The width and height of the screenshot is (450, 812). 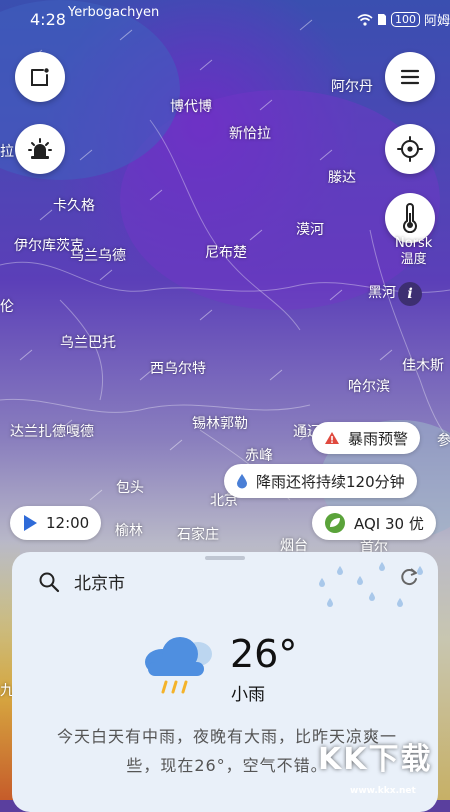 What do you see at coordinates (220, 424) in the screenshot?
I see `city-label: 锡林郭勒` at bounding box center [220, 424].